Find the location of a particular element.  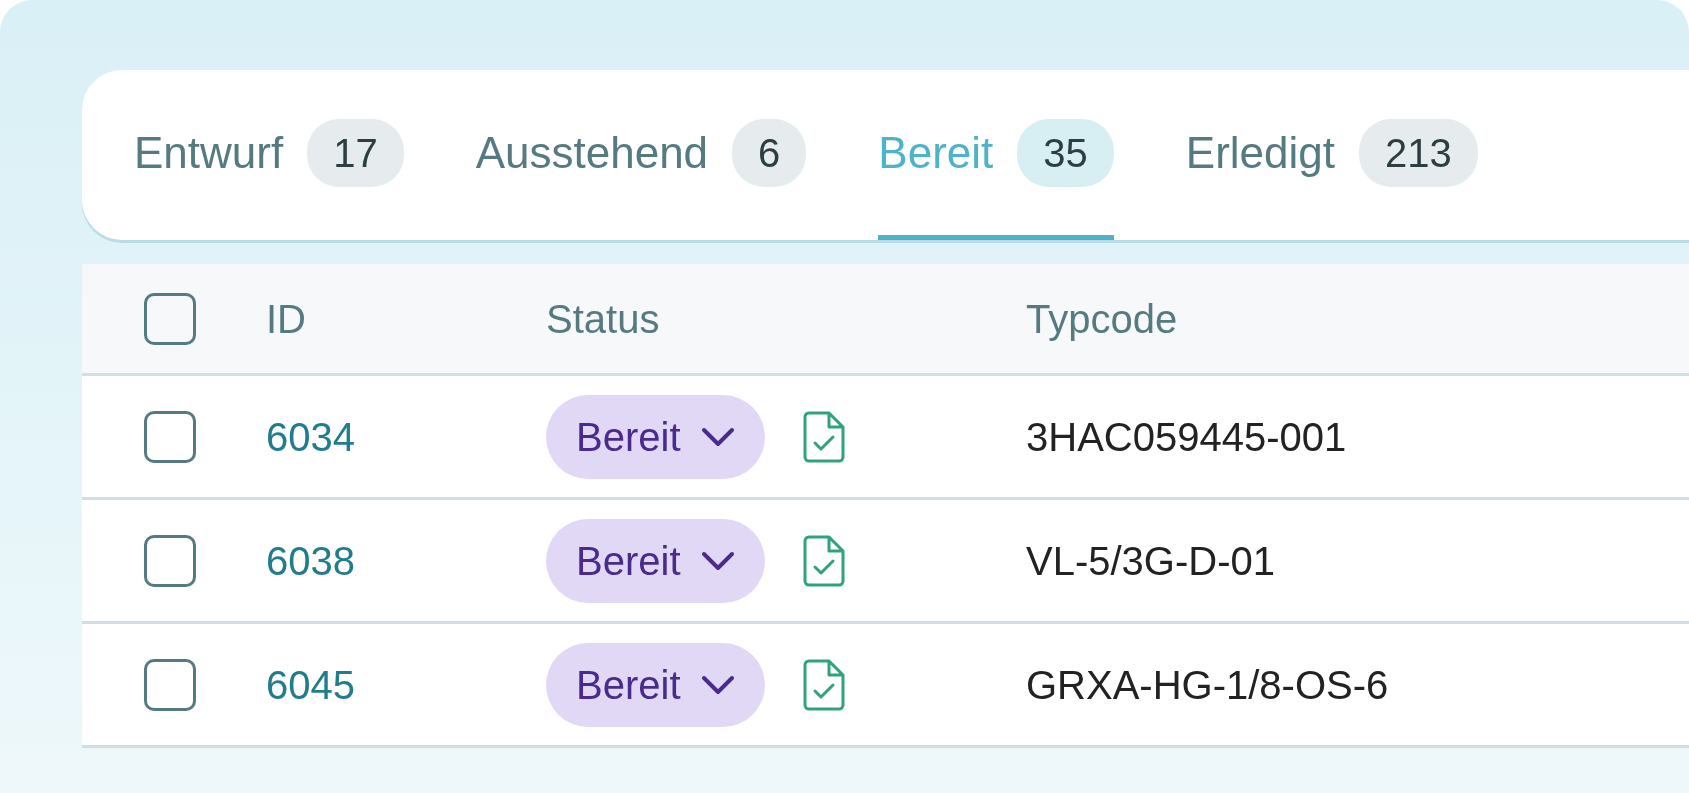

tab: Entwurf 17 is located at coordinates (269, 155).